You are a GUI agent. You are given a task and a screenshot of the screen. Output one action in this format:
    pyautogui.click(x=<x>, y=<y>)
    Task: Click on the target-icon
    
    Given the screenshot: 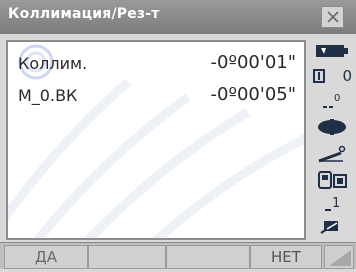 What is the action you would take?
    pyautogui.click(x=332, y=127)
    